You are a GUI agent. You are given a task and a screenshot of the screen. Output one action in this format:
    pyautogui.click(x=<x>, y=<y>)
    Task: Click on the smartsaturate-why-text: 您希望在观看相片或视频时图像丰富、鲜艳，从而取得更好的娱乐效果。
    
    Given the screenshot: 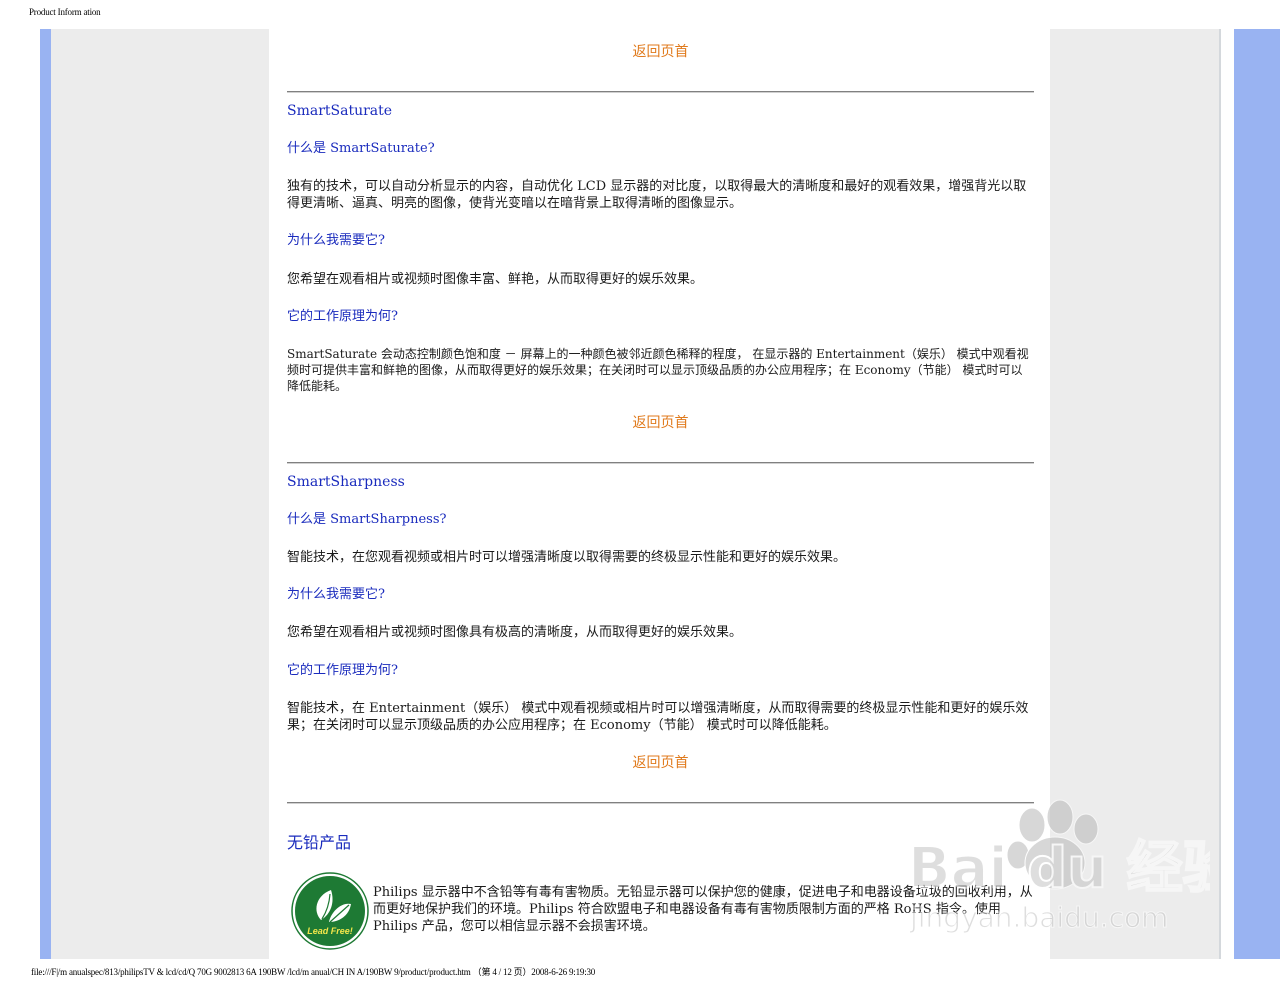 What is the action you would take?
    pyautogui.click(x=495, y=279)
    